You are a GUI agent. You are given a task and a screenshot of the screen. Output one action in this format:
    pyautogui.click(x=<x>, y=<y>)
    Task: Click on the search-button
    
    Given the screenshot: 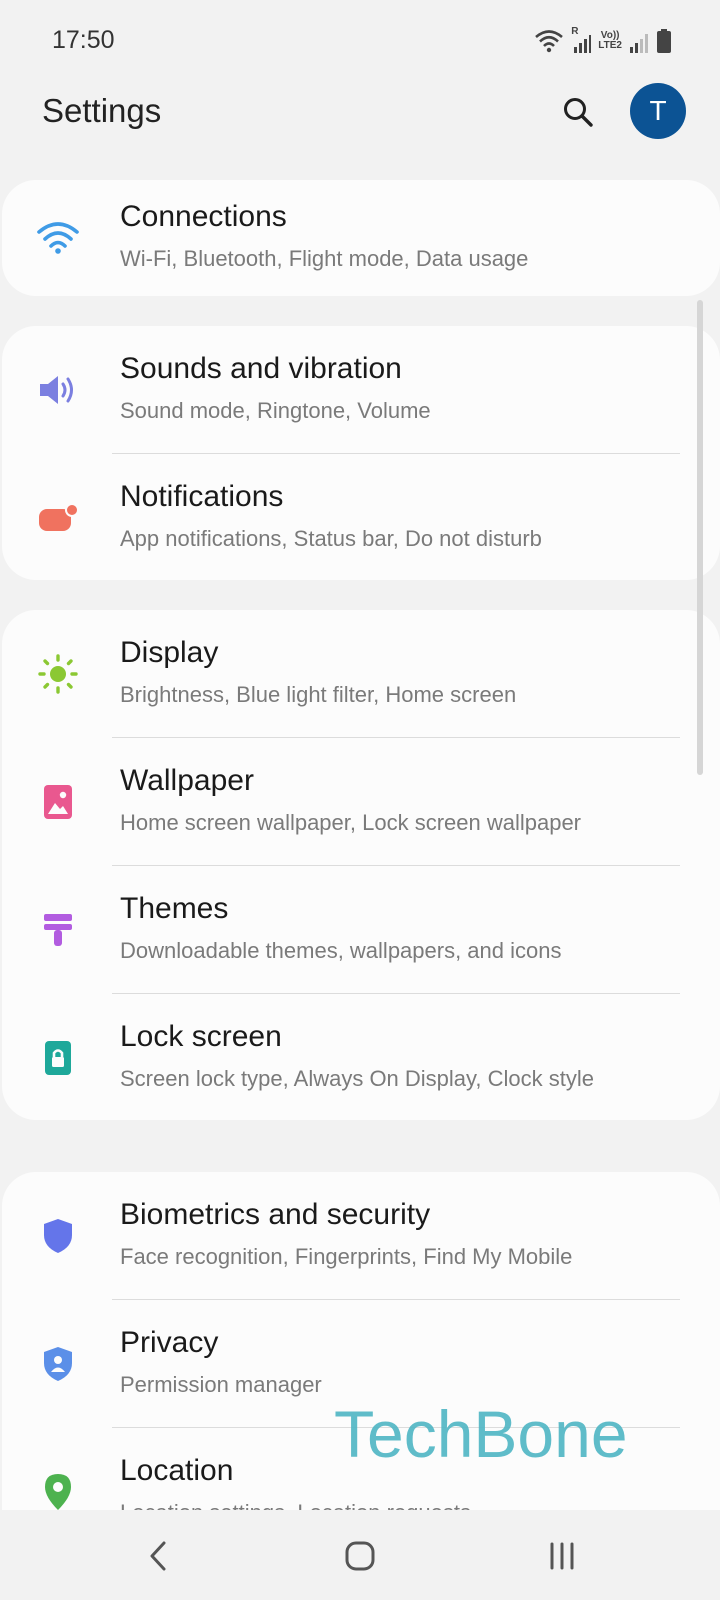 What is the action you would take?
    pyautogui.click(x=578, y=112)
    